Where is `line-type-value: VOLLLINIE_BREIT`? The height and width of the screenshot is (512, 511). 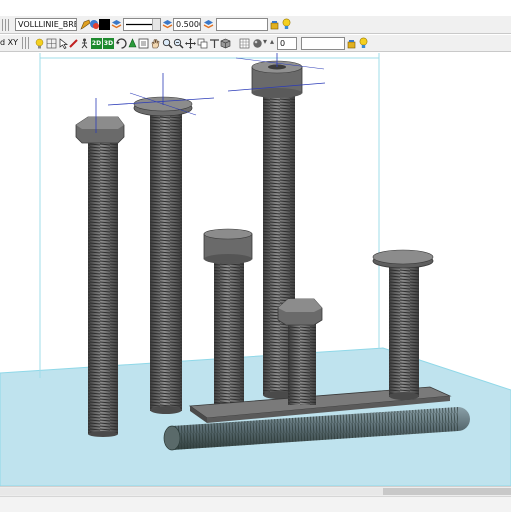
line-type-value: VOLLLINIE_BREIT is located at coordinates (47, 24).